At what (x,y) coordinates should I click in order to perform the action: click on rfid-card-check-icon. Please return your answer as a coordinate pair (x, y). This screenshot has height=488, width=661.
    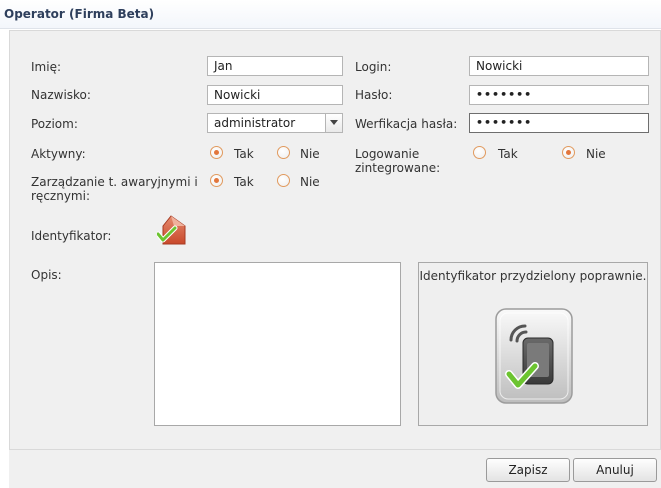
    Looking at the image, I should click on (534, 356).